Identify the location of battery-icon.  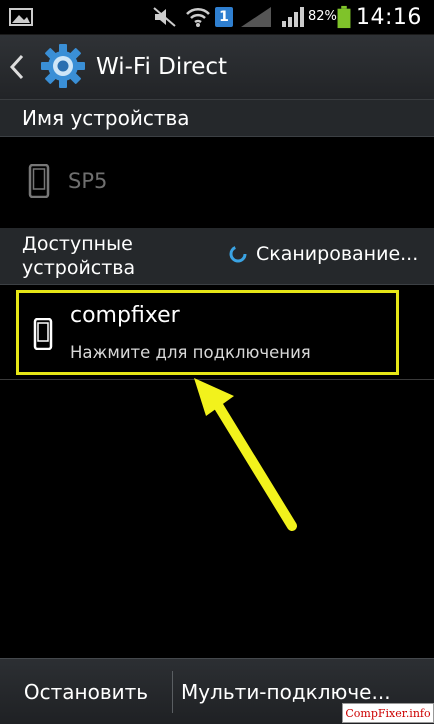
(344, 17).